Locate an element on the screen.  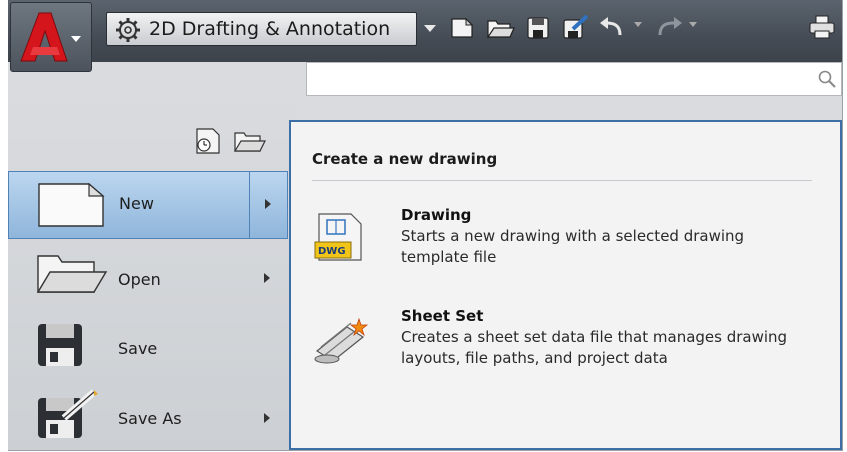
recent-documents-icon is located at coordinates (208, 141).